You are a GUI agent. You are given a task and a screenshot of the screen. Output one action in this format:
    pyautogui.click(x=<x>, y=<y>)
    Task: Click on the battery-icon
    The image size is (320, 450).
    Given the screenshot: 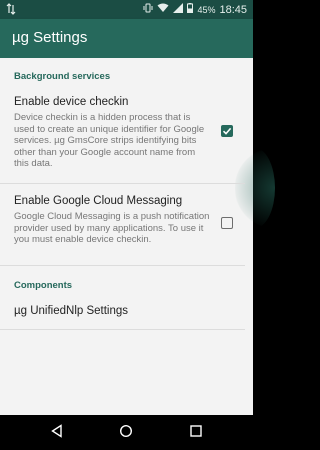 What is the action you would take?
    pyautogui.click(x=190, y=9)
    